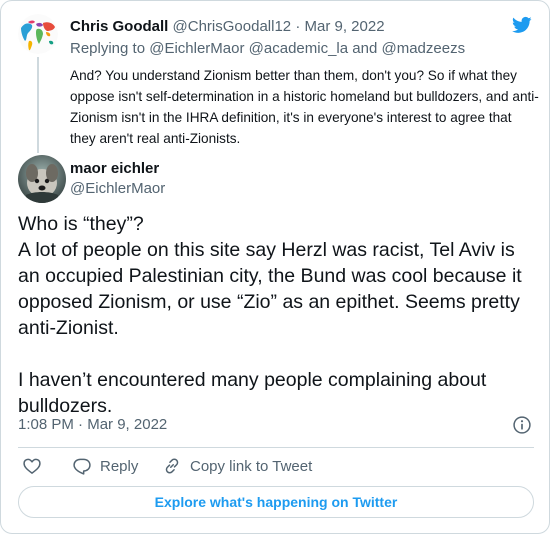 This screenshot has height=534, width=550. What do you see at coordinates (522, 425) in the screenshot?
I see `info-icon` at bounding box center [522, 425].